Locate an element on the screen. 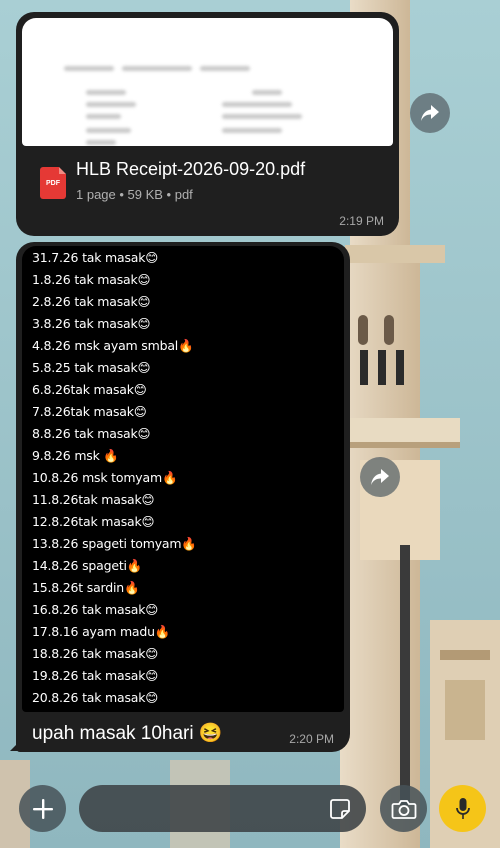 Image resolution: width=500 pixels, height=848 pixels. note-line: 9.8.26 msk 🔥 is located at coordinates (75, 455).